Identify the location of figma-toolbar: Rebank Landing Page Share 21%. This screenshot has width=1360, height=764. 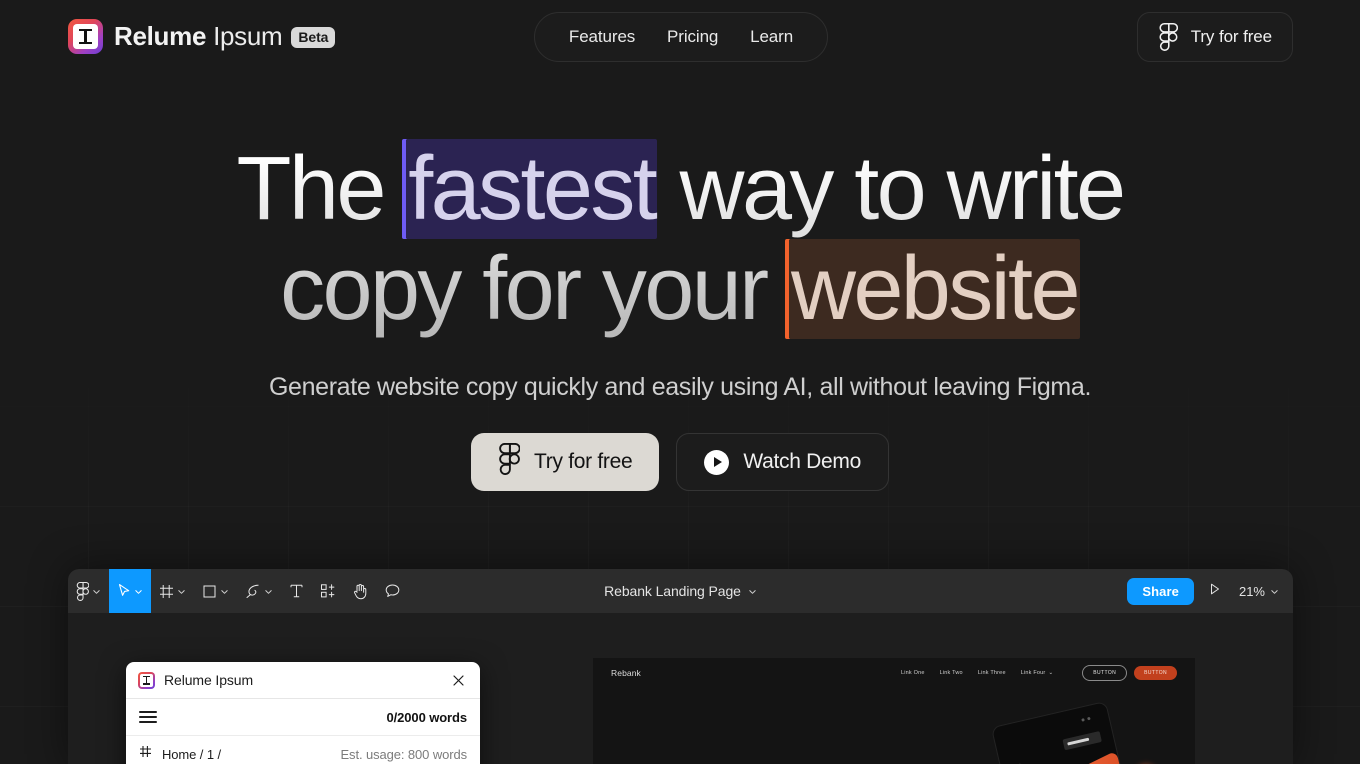
(680, 591).